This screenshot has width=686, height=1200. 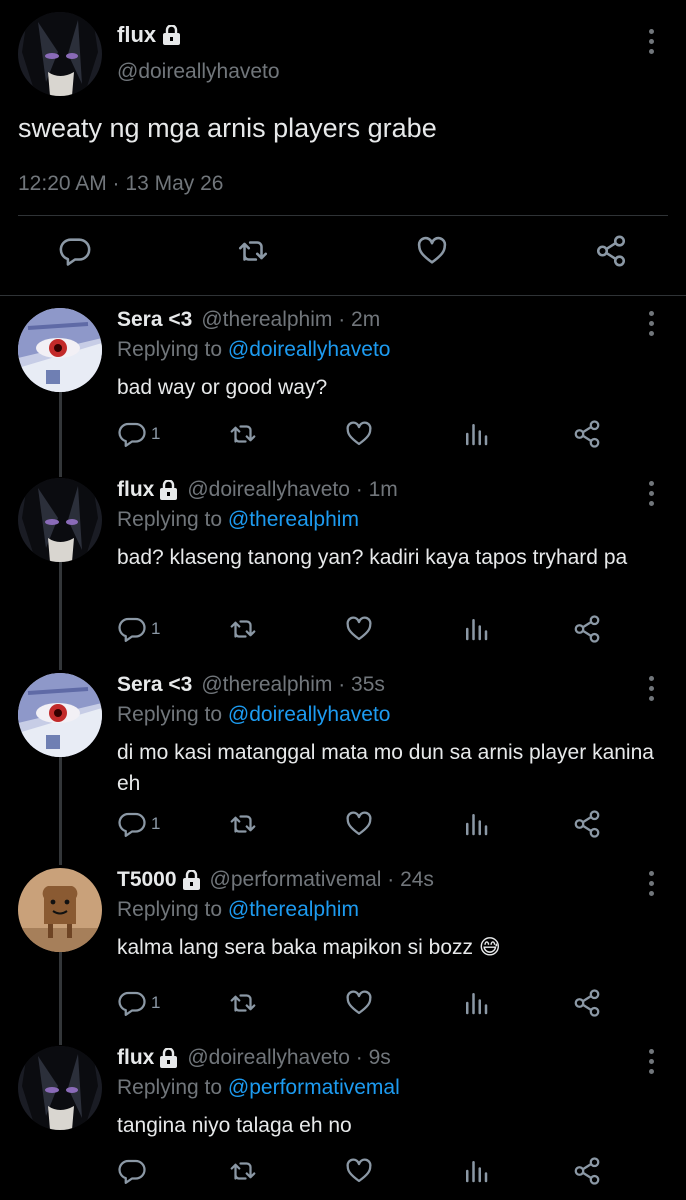 I want to click on reply-action-bar, so click(x=367, y=1171).